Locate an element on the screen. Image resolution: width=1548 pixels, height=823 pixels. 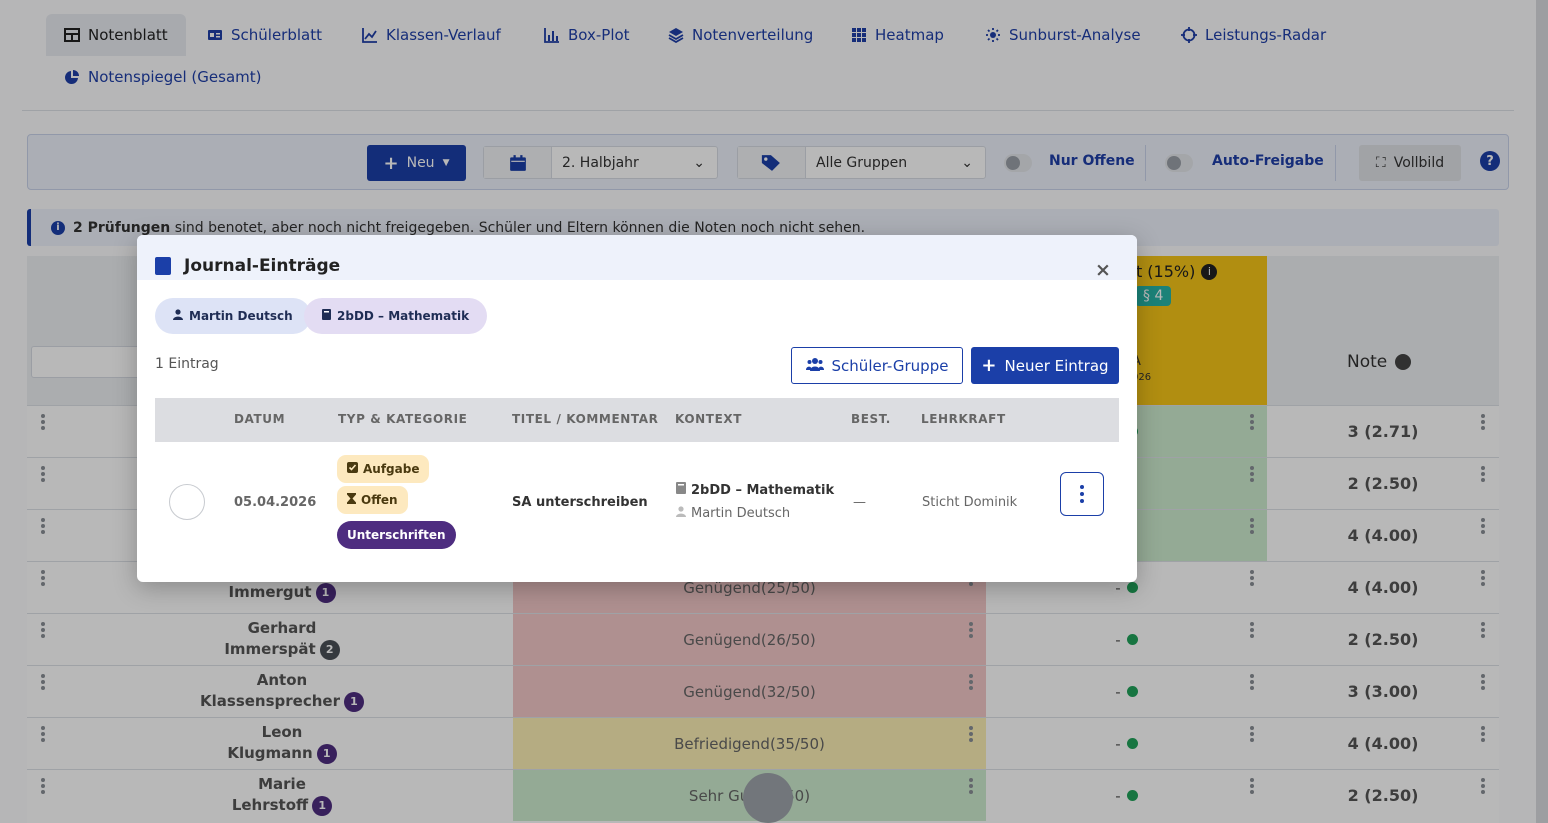
status-badge: Offen is located at coordinates (372, 500).